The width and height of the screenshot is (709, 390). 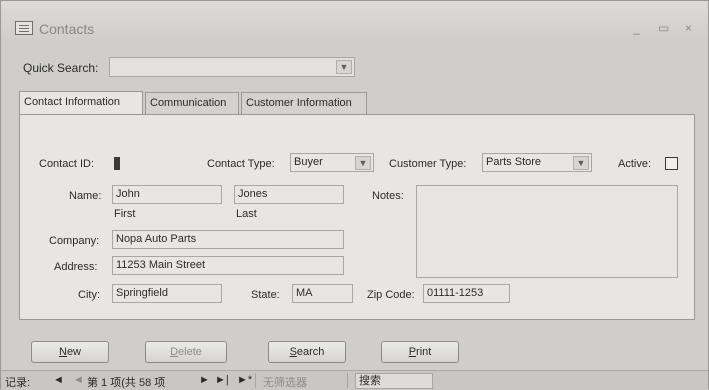 I want to click on customer-type-combo: Parts Store ▼, so click(x=537, y=162).